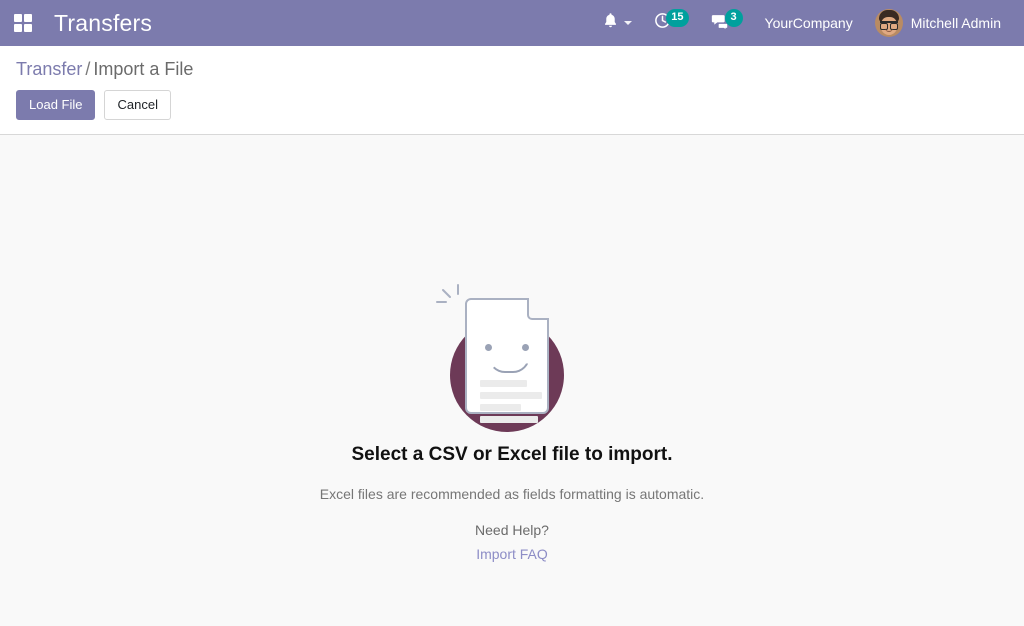 This screenshot has height=626, width=1024. Describe the element at coordinates (888, 23) in the screenshot. I see `avatar` at that location.